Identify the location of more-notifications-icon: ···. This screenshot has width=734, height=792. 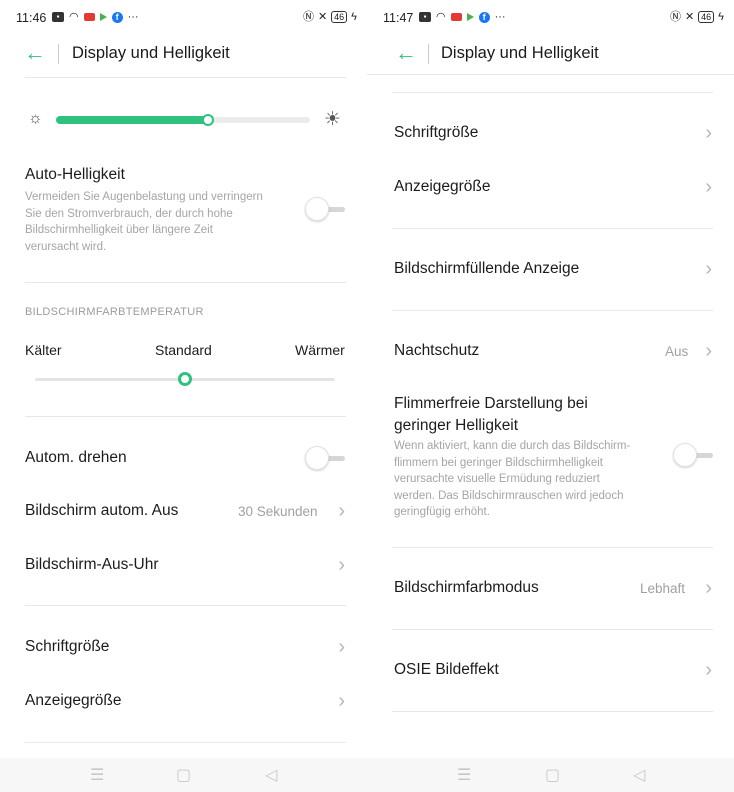
(500, 17).